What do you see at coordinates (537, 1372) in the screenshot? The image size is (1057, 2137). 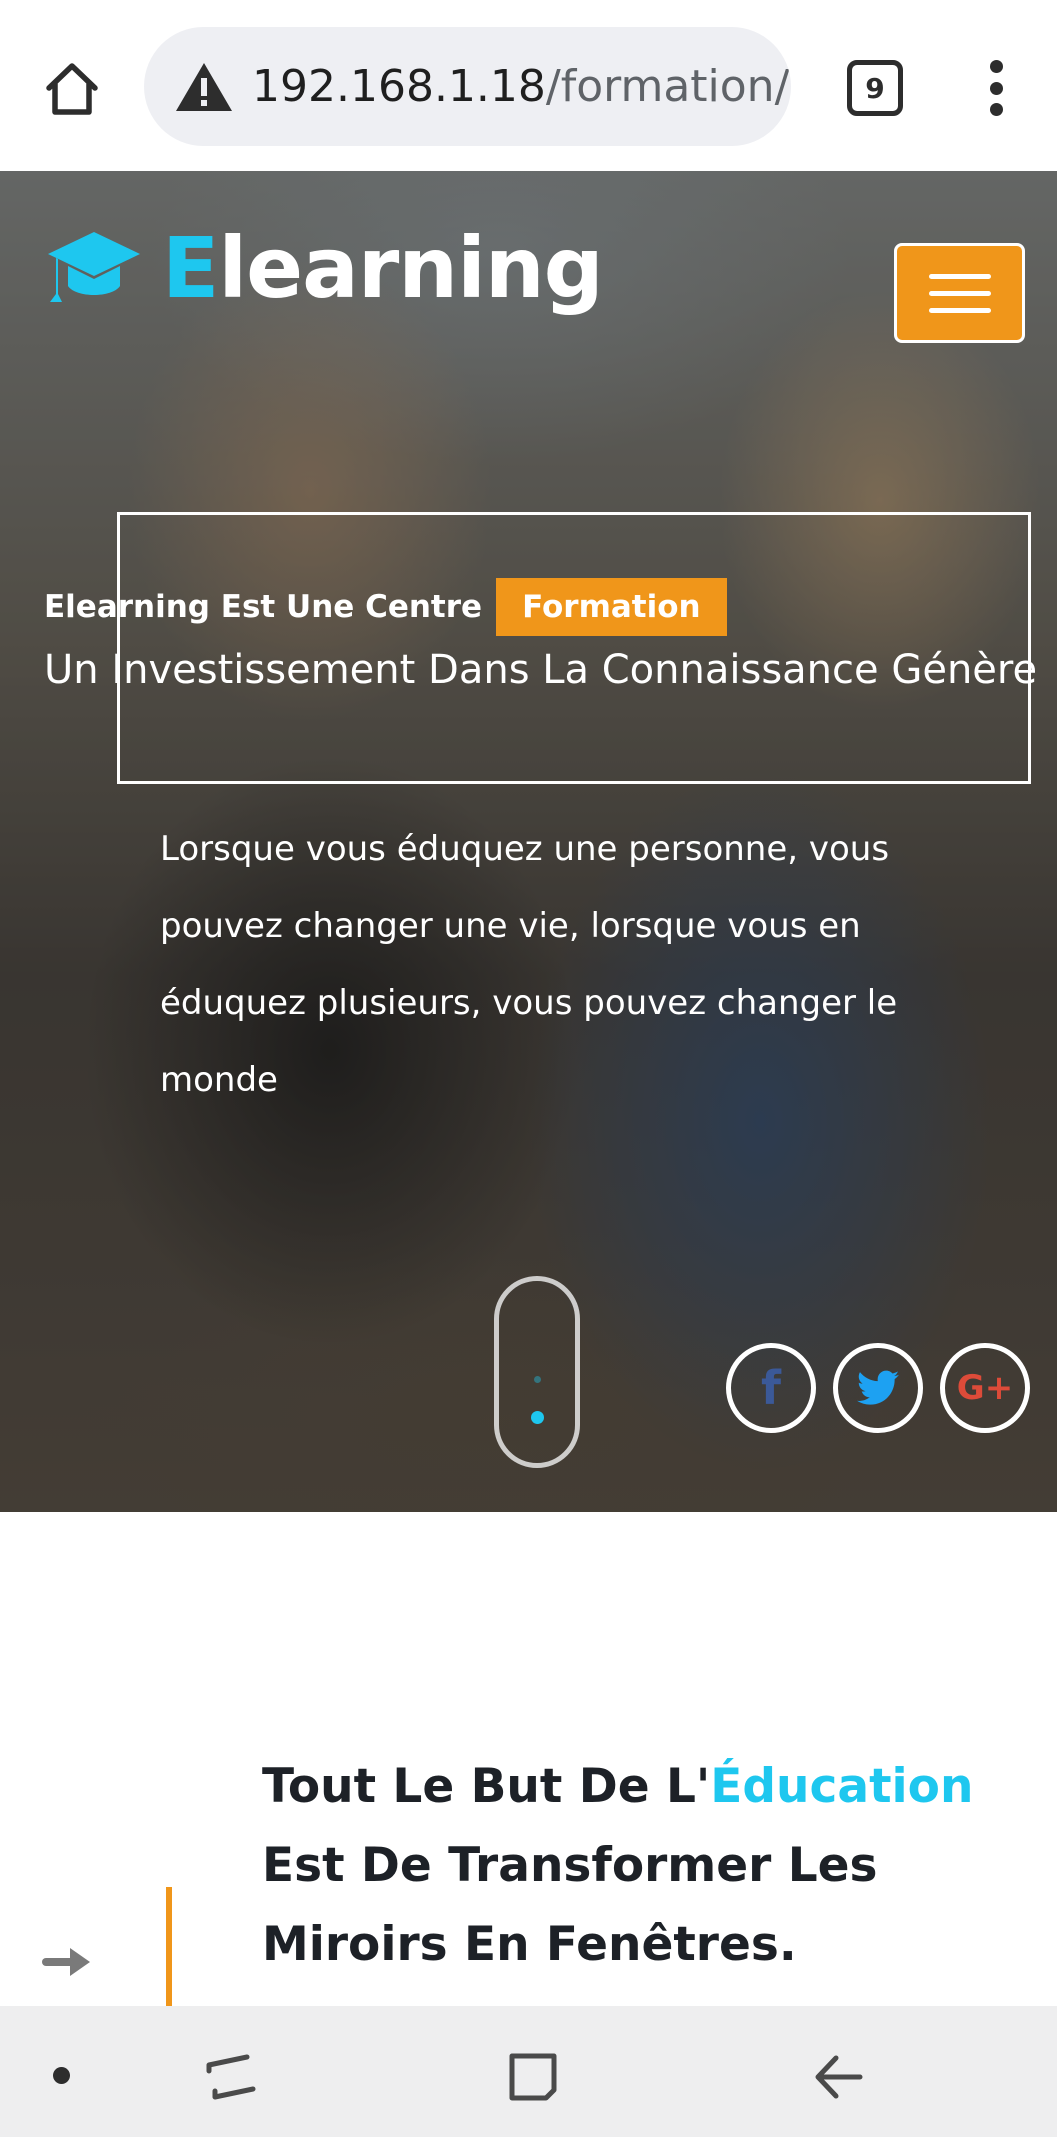 I see `scroll-down-indicator` at bounding box center [537, 1372].